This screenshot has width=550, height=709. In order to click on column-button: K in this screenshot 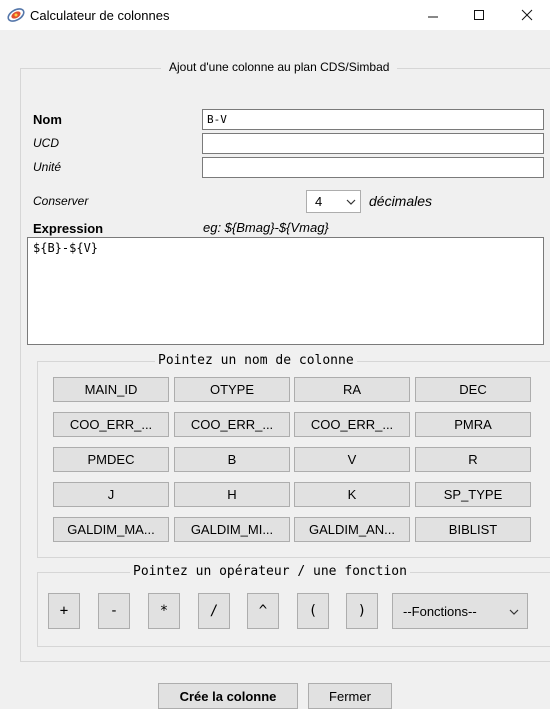, I will do `click(352, 494)`.